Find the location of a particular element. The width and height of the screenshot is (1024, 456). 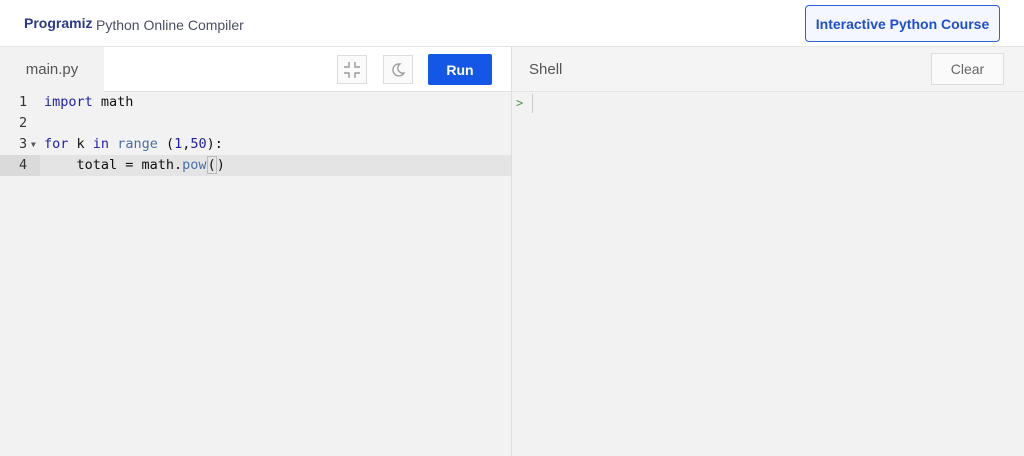

code-line: 1 import math is located at coordinates (76, 102).